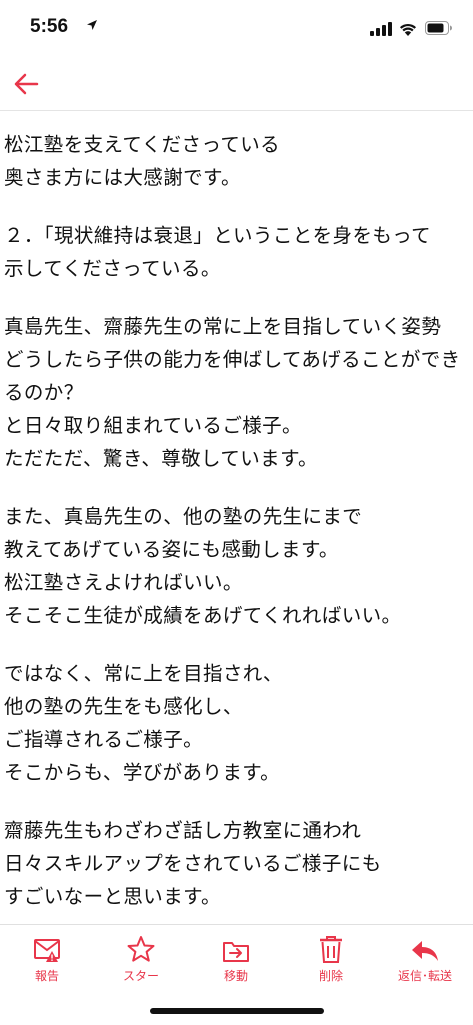  What do you see at coordinates (46, 976) in the screenshot?
I see `report-label: 報告` at bounding box center [46, 976].